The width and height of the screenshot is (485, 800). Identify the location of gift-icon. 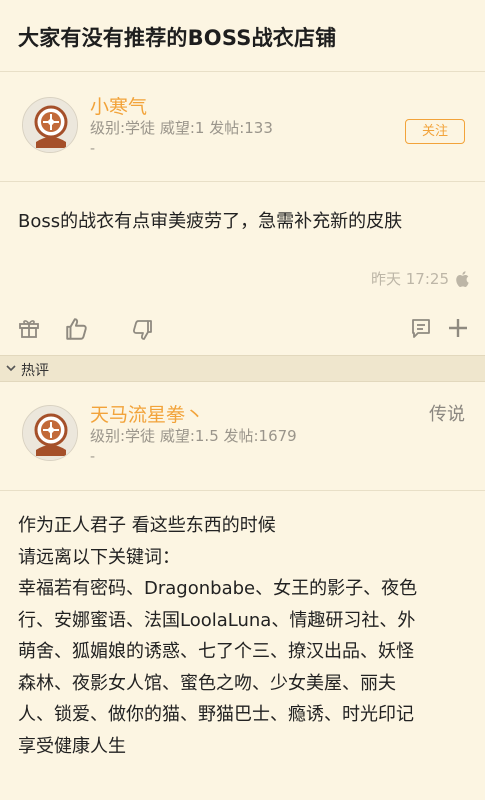
(29, 328).